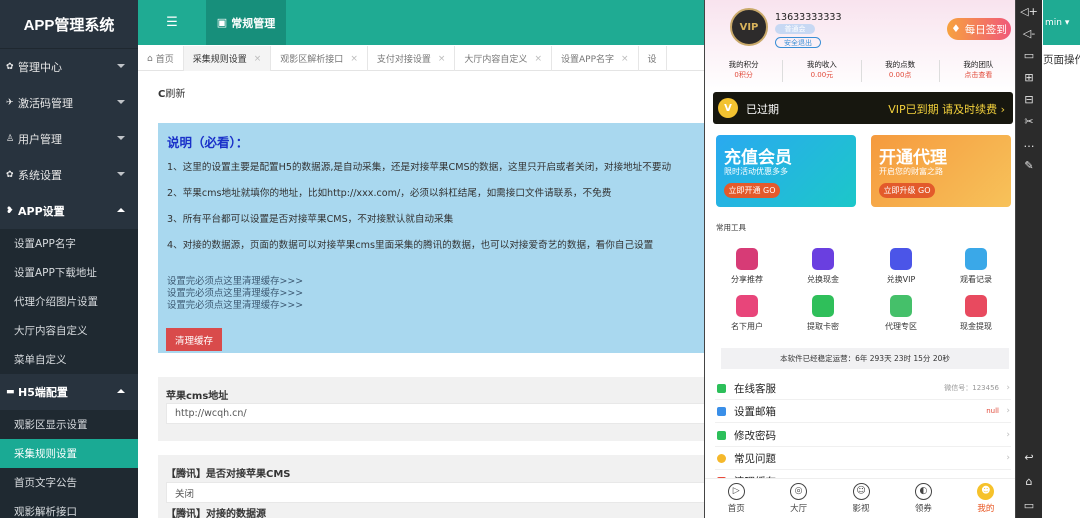 The height and width of the screenshot is (518, 1080). I want to click on tool-agent-zone: 代理专区, so click(901, 313).